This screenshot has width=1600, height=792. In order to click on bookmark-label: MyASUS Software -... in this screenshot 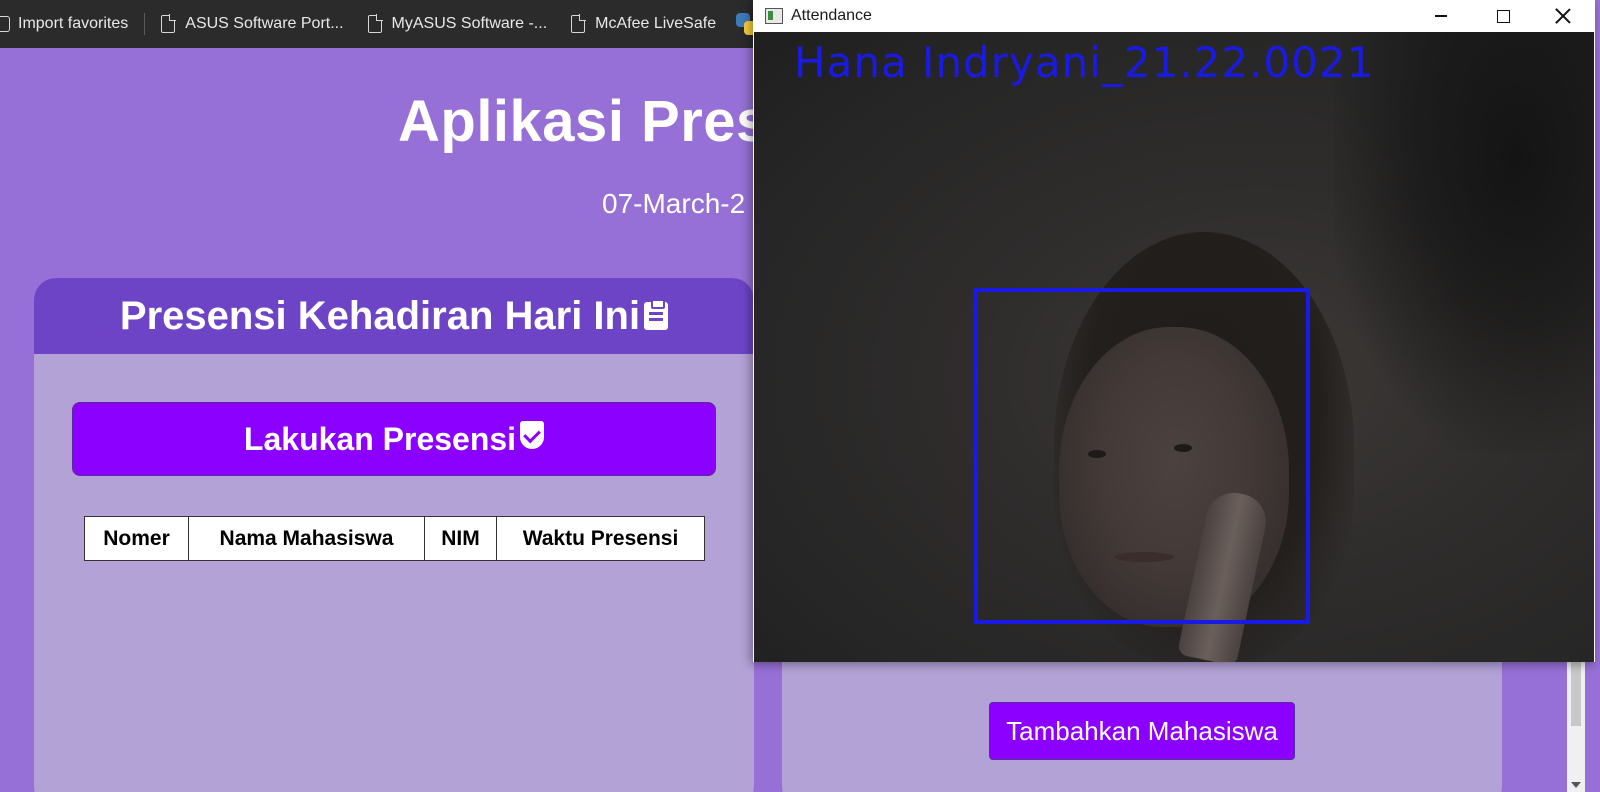, I will do `click(469, 23)`.